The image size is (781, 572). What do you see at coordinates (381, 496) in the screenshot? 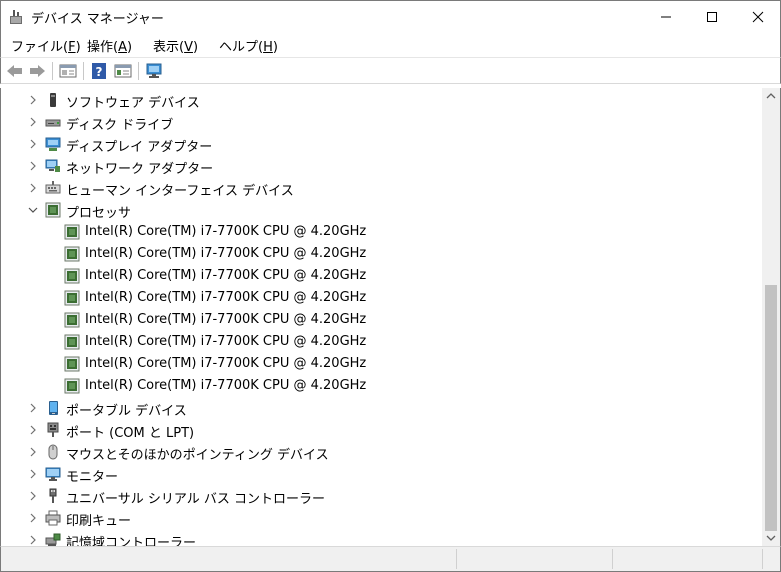
I see `tree-item-category: ユニバーサル シリアル バス コントローラー` at bounding box center [381, 496].